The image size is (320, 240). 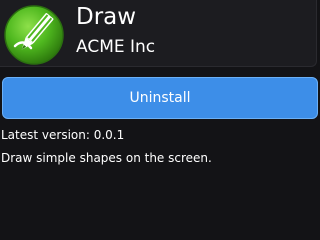 I want to click on app-title: Draw, so click(x=106, y=17).